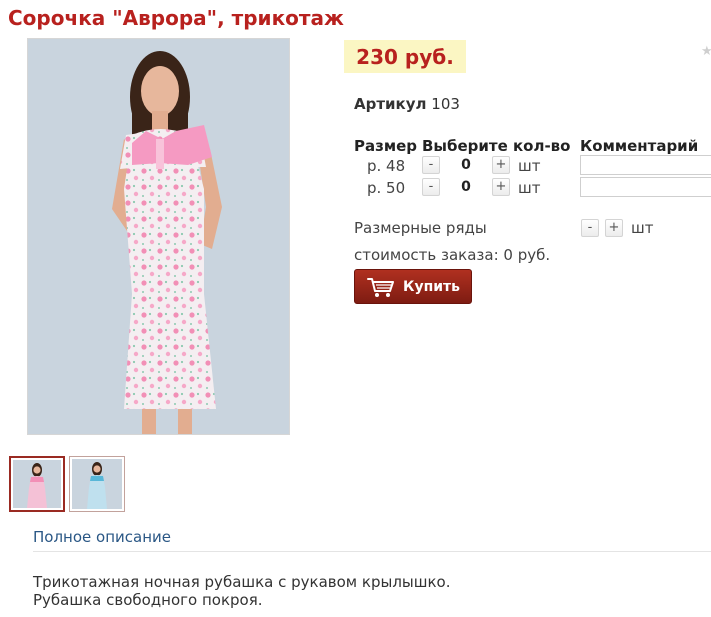 The width and height of the screenshot is (711, 617). What do you see at coordinates (445, 104) in the screenshot?
I see `sku-value: 103` at bounding box center [445, 104].